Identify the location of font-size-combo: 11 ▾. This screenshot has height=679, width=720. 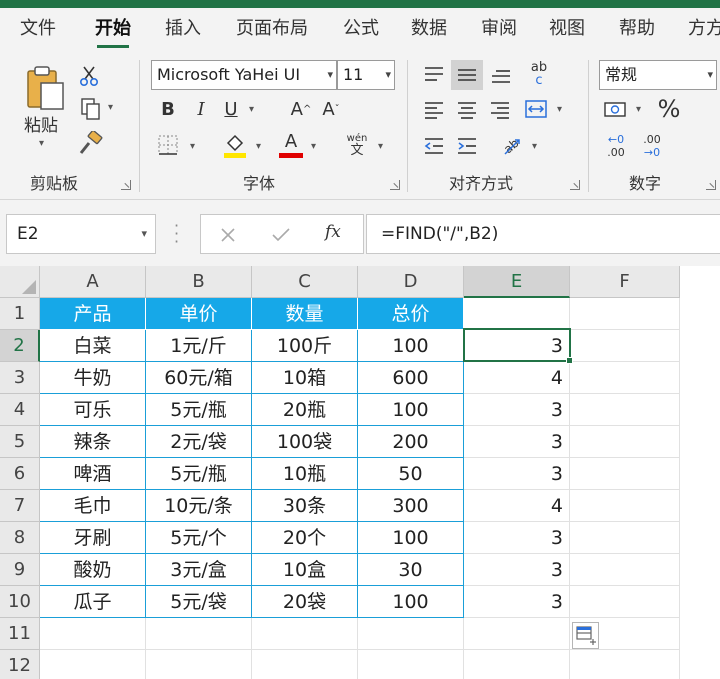
(366, 75).